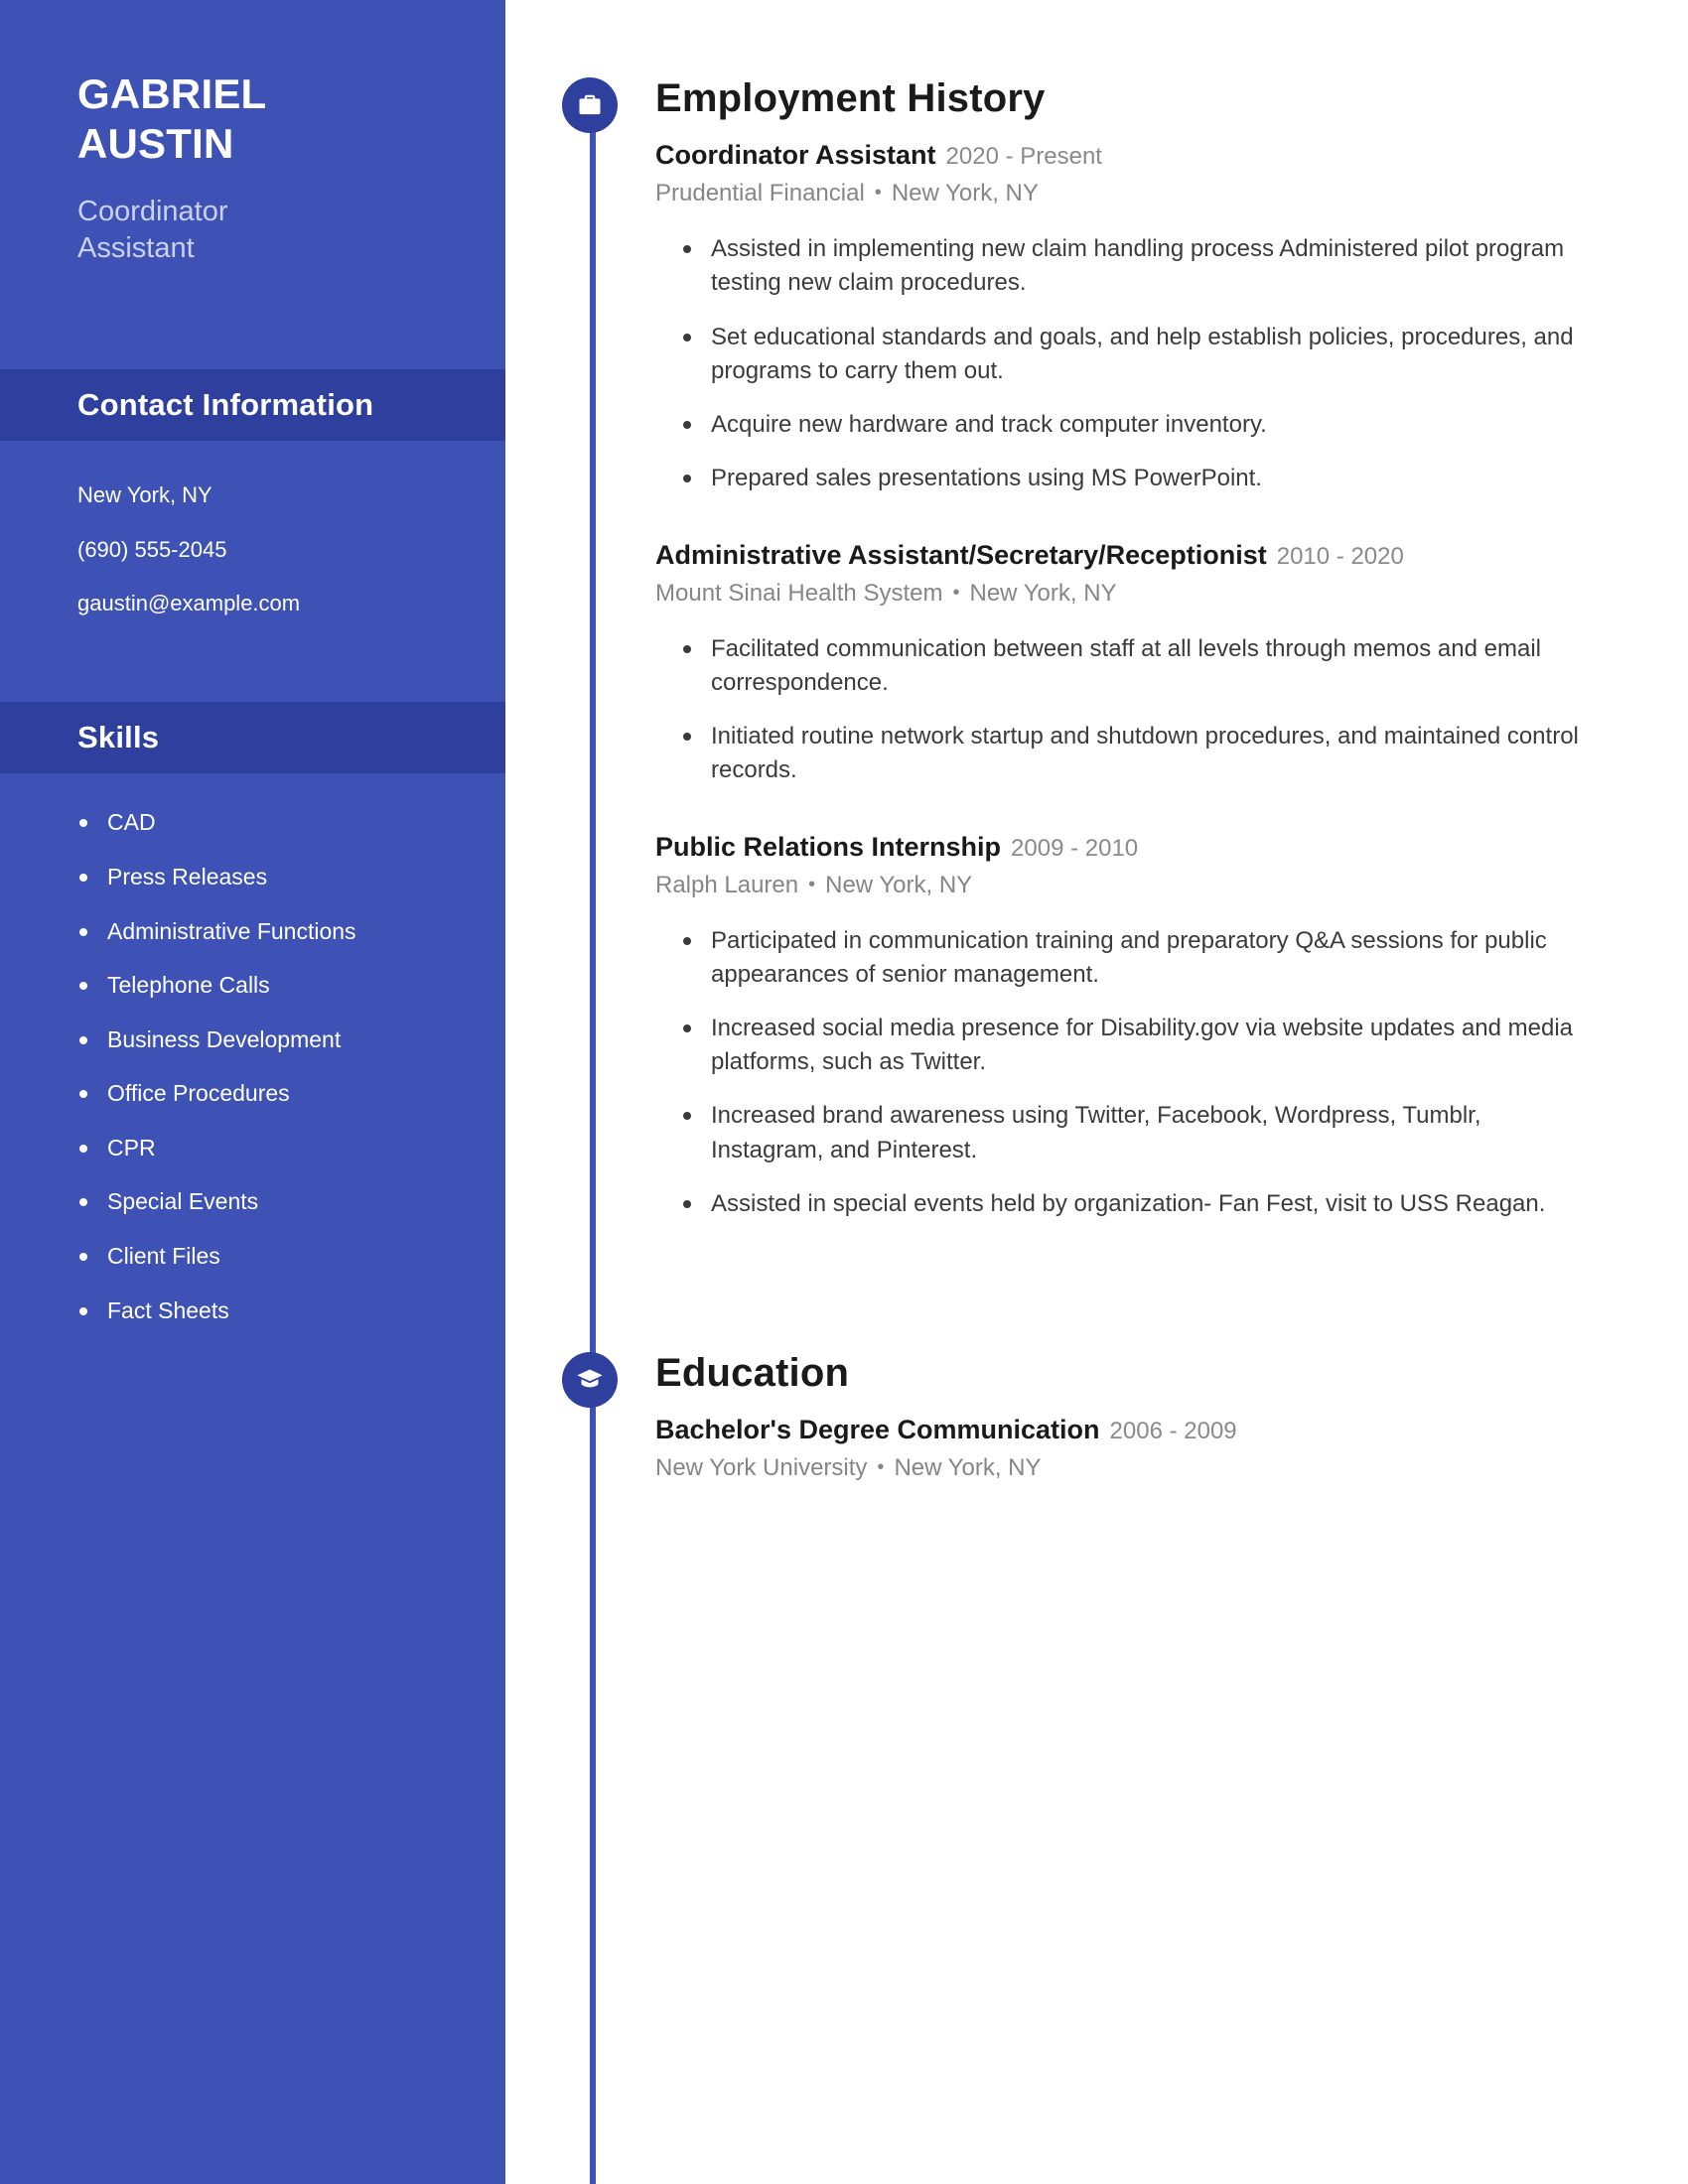 The height and width of the screenshot is (2184, 1688). I want to click on entry-school: New York University, so click(761, 1468).